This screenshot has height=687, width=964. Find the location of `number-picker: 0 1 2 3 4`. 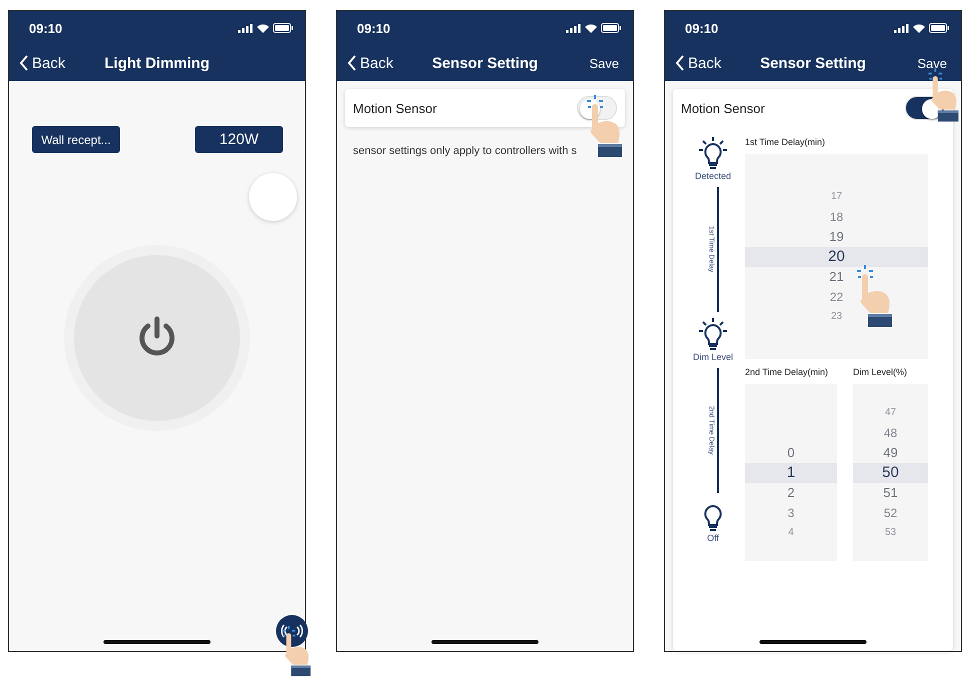

number-picker: 0 1 2 3 4 is located at coordinates (791, 472).